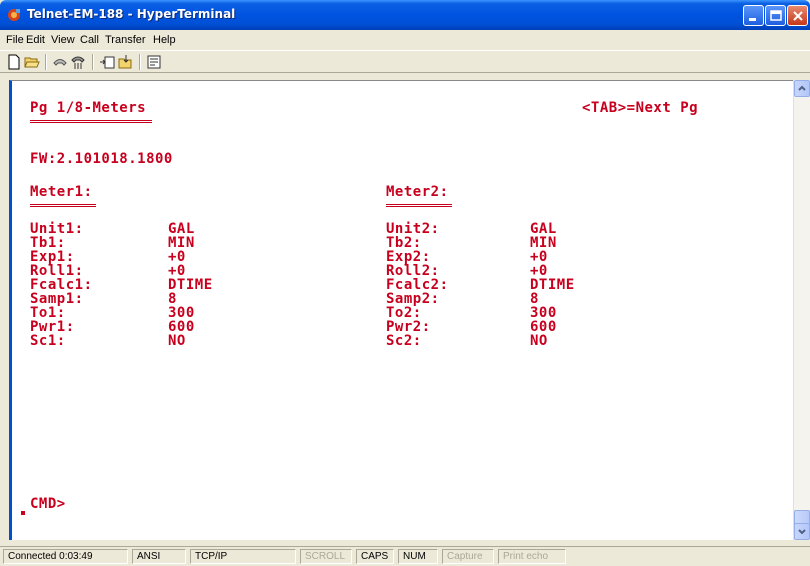 The image size is (810, 566). I want to click on status-protocol: TCP/IP, so click(243, 556).